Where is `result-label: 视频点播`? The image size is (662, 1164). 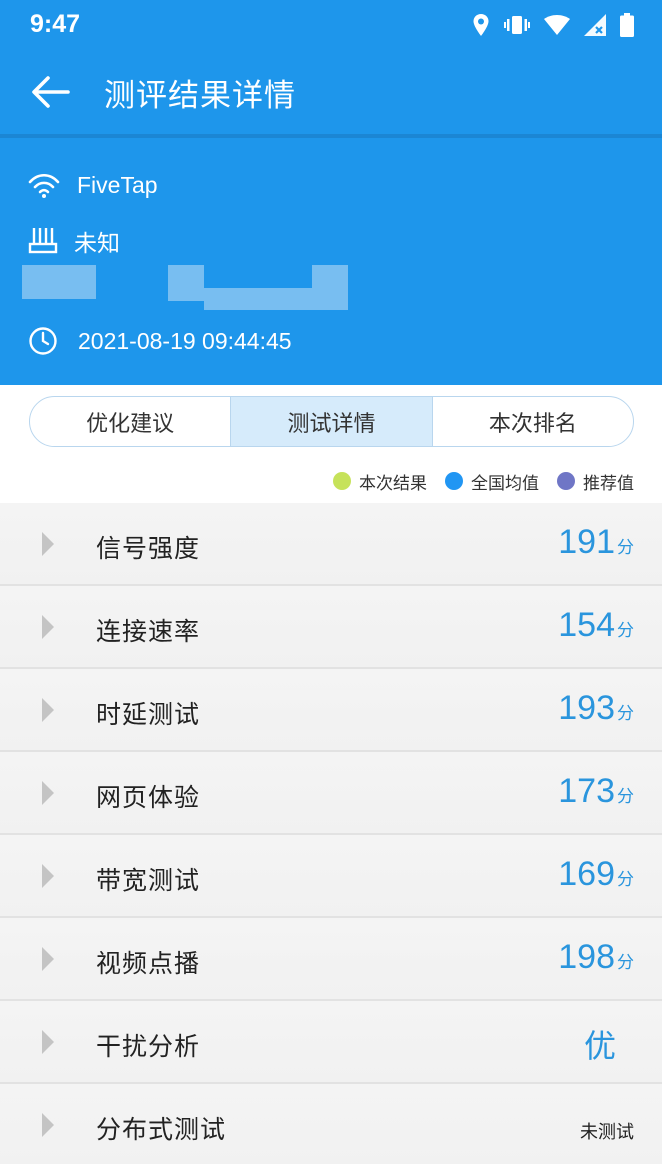
result-label: 视频点播 is located at coordinates (148, 963).